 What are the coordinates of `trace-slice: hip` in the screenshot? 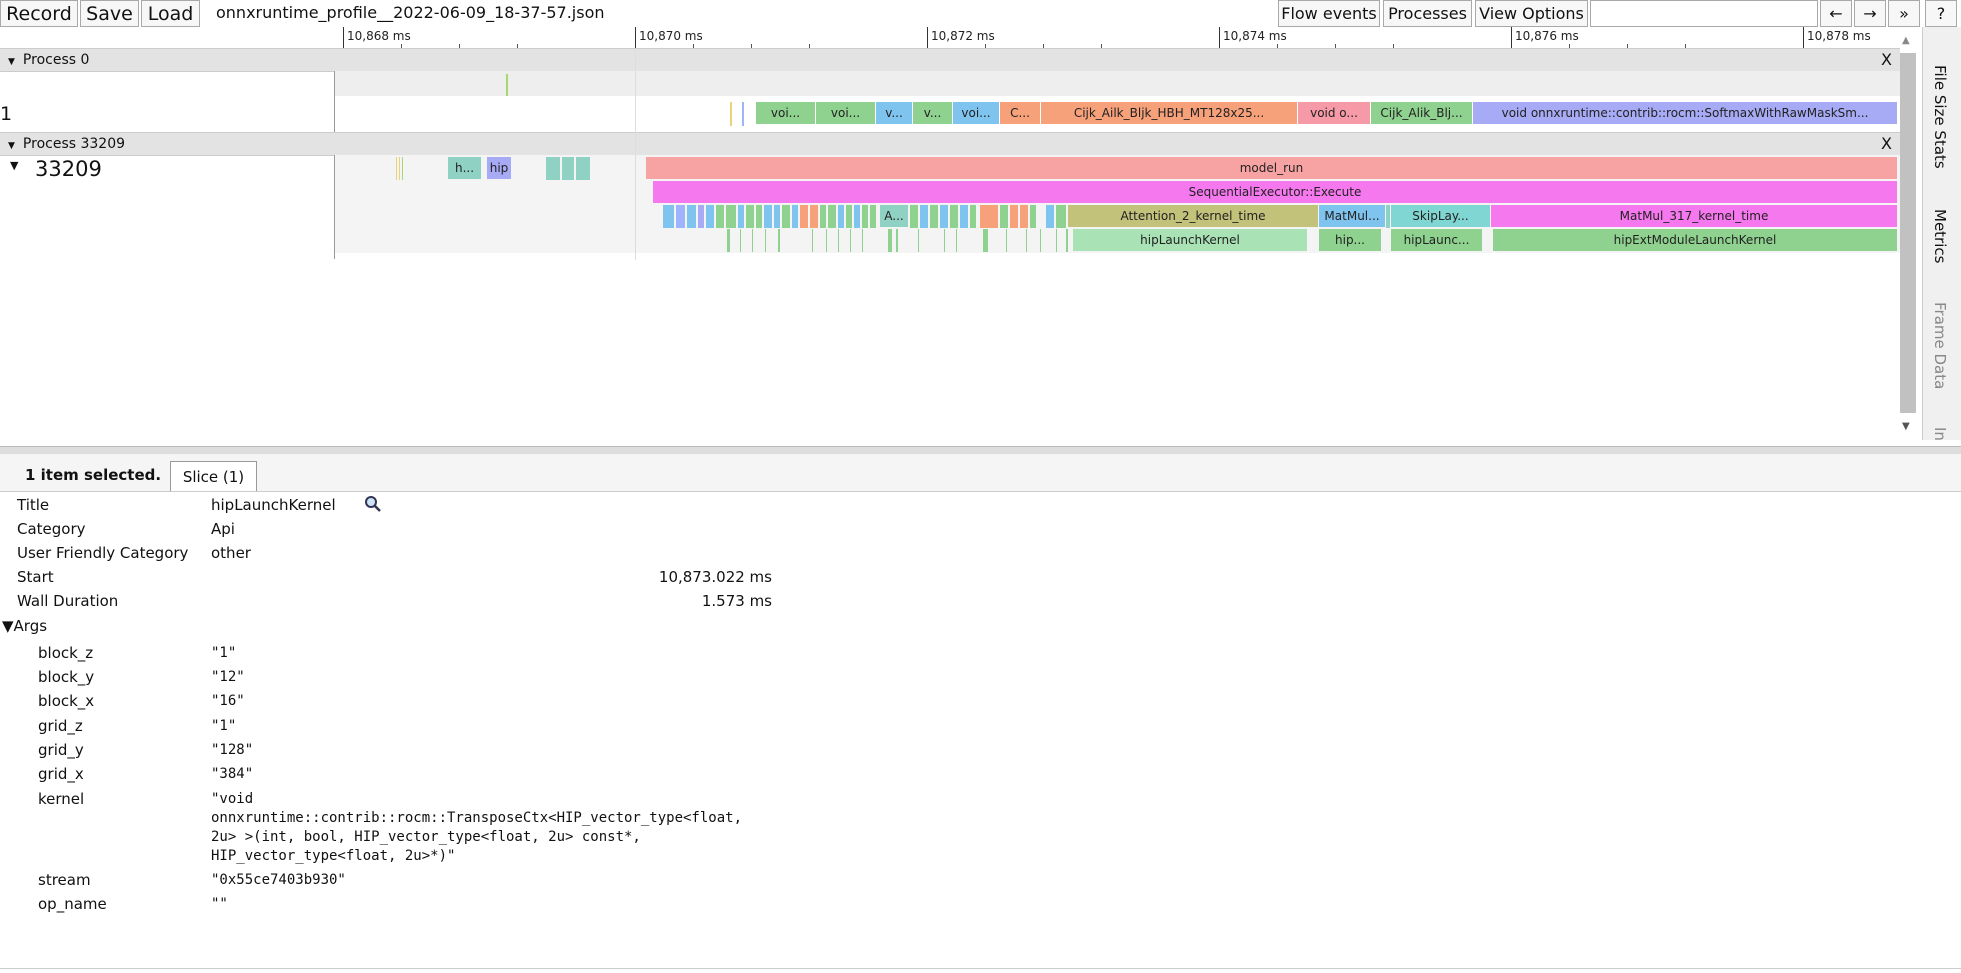 It's located at (499, 168).